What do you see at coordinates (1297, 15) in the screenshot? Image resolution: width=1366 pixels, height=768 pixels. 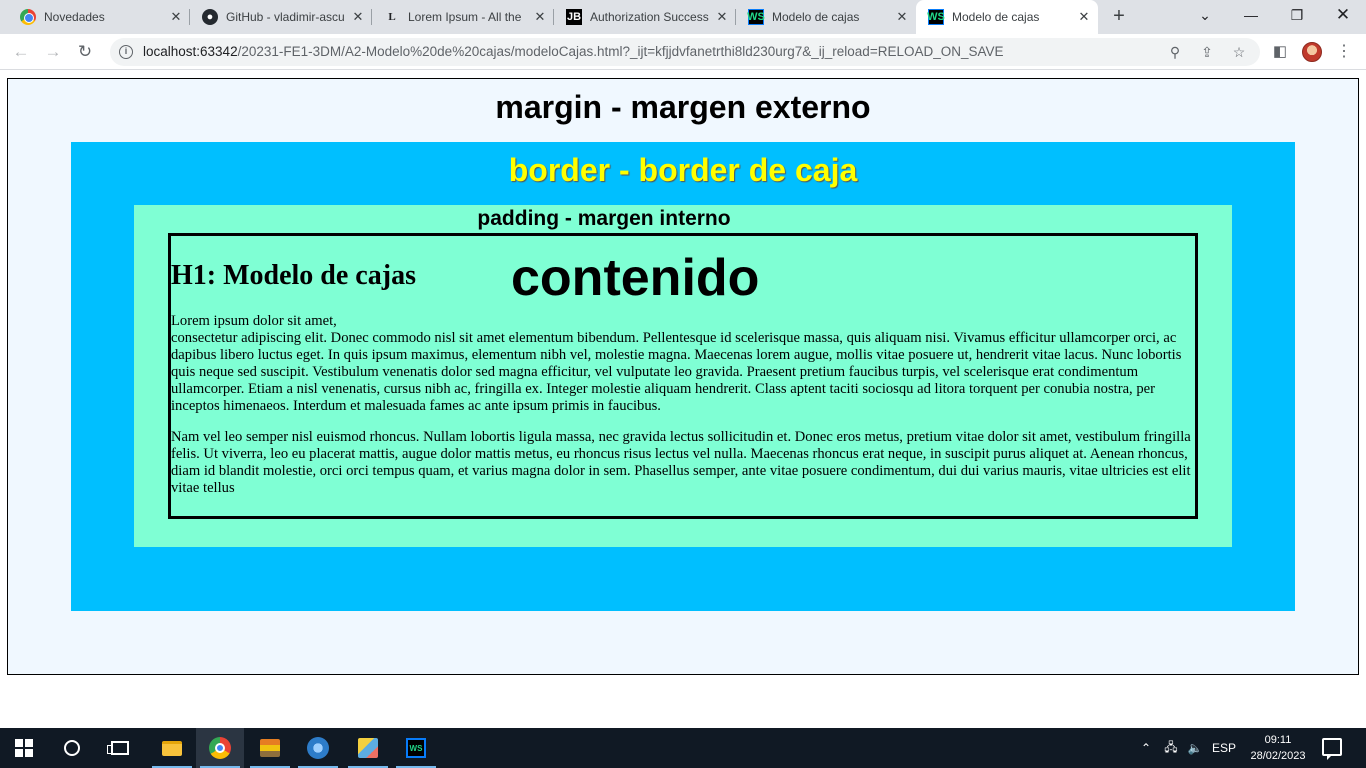 I see `restore-button: ❐` at bounding box center [1297, 15].